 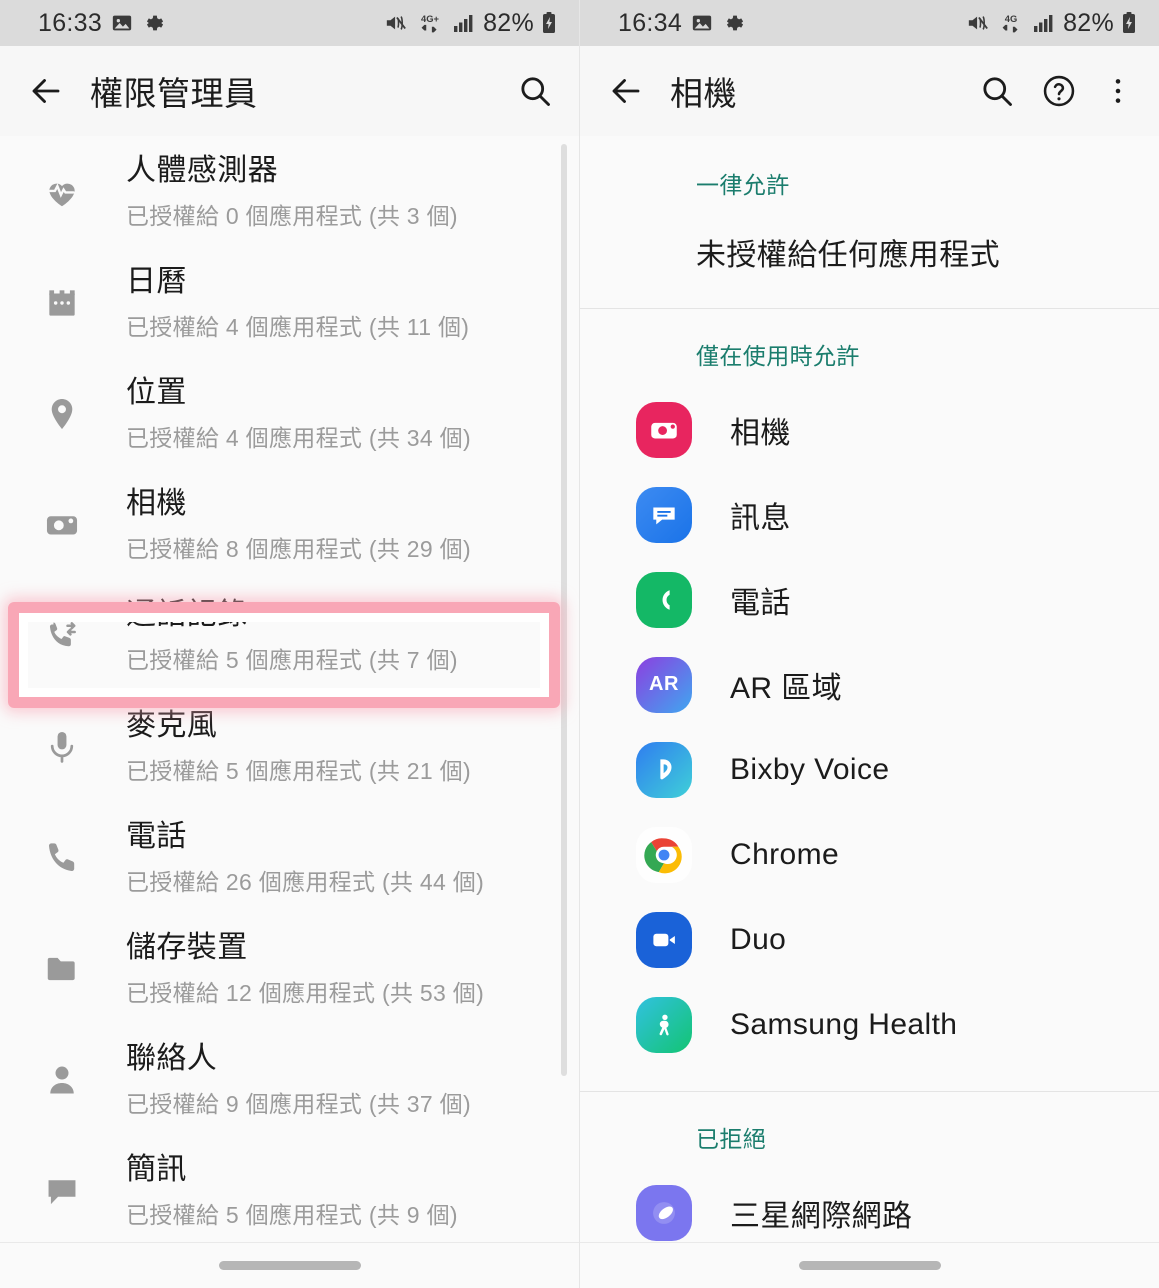 What do you see at coordinates (298, 1103) in the screenshot?
I see `permission-subtitle: 已授權給 9 個應用程式 (共 37 個)` at bounding box center [298, 1103].